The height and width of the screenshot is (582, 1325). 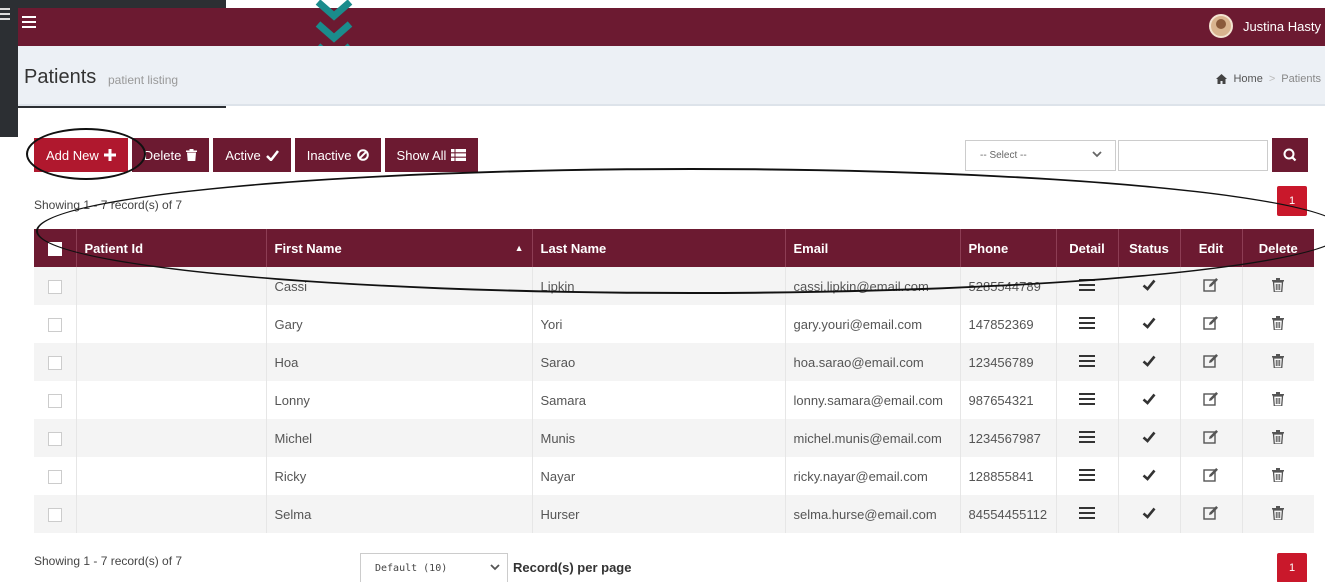 I want to click on search-input, so click(x=1193, y=155).